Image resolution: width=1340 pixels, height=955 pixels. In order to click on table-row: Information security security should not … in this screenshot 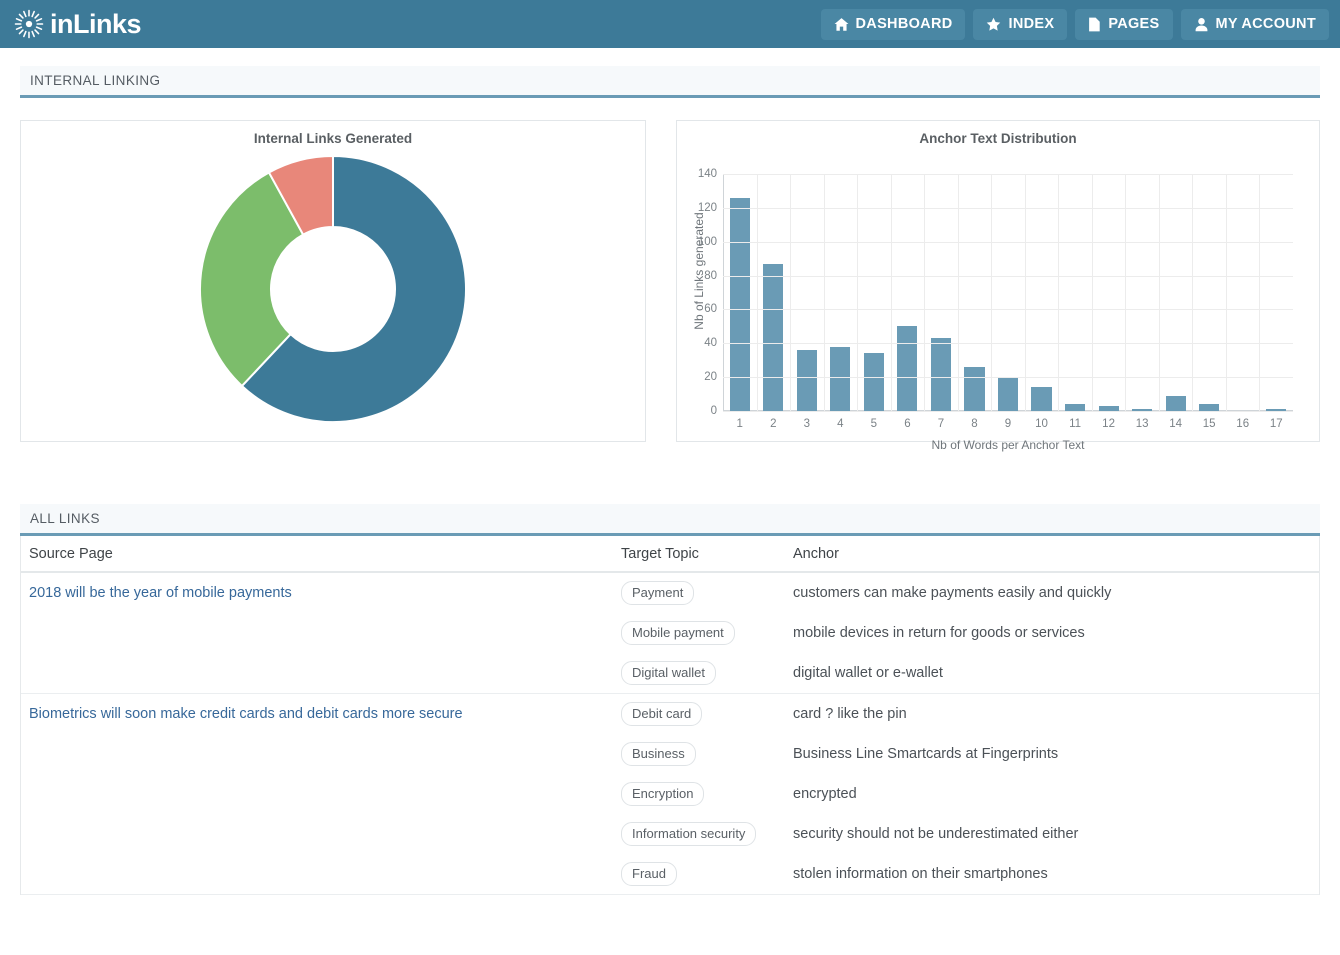, I will do `click(670, 834)`.